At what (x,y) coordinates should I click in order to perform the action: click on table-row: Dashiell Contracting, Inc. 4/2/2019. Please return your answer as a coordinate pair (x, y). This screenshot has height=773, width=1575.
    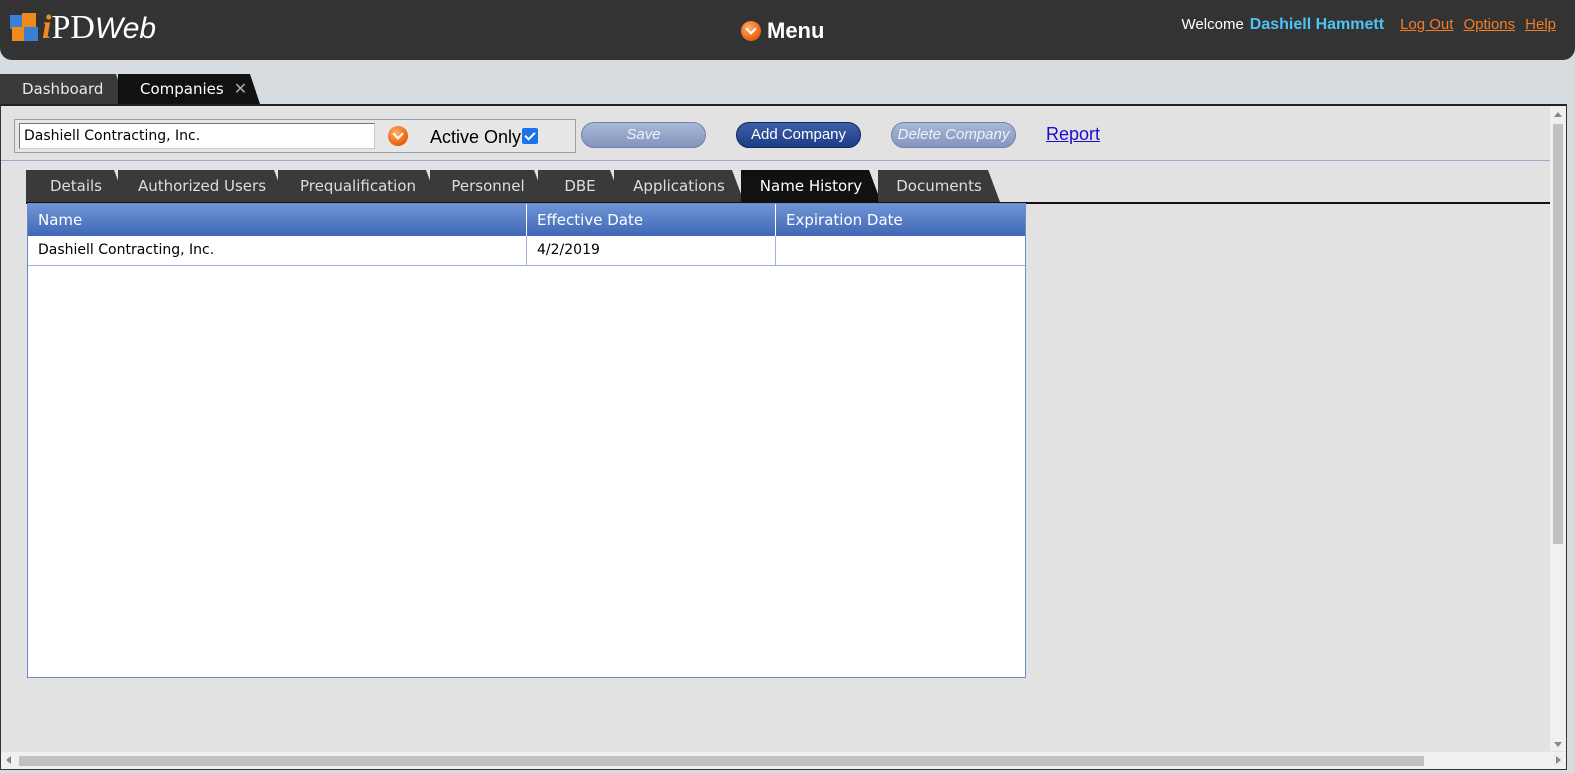
    Looking at the image, I should click on (526, 251).